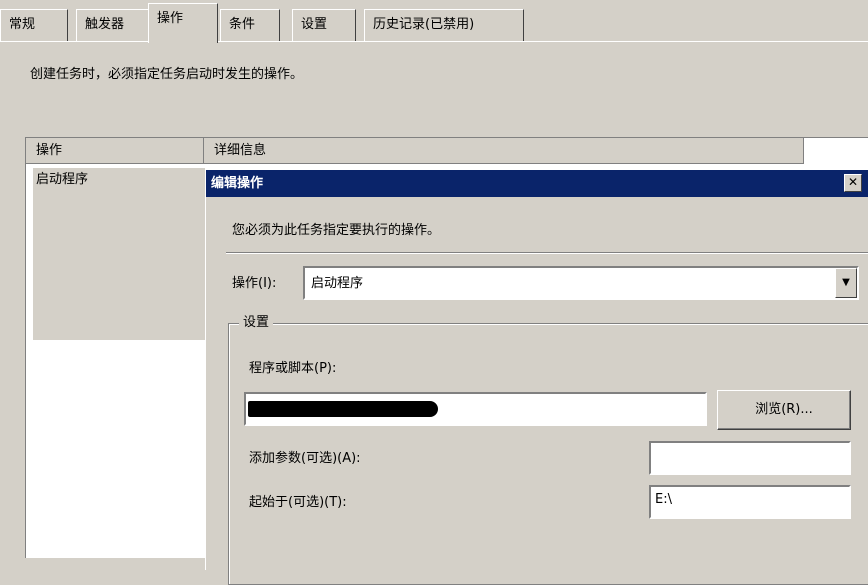 Image resolution: width=868 pixels, height=585 pixels. Describe the element at coordinates (305, 458) in the screenshot. I see `args-label: 添加参数(可选)(A):` at that location.